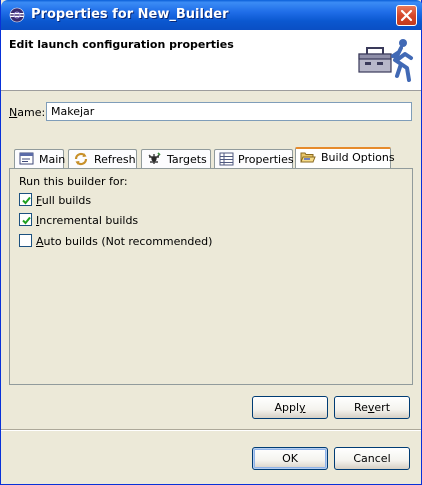  Describe the element at coordinates (211, 60) in the screenshot. I see `dialog-header: Edit launch configuration properties` at that location.